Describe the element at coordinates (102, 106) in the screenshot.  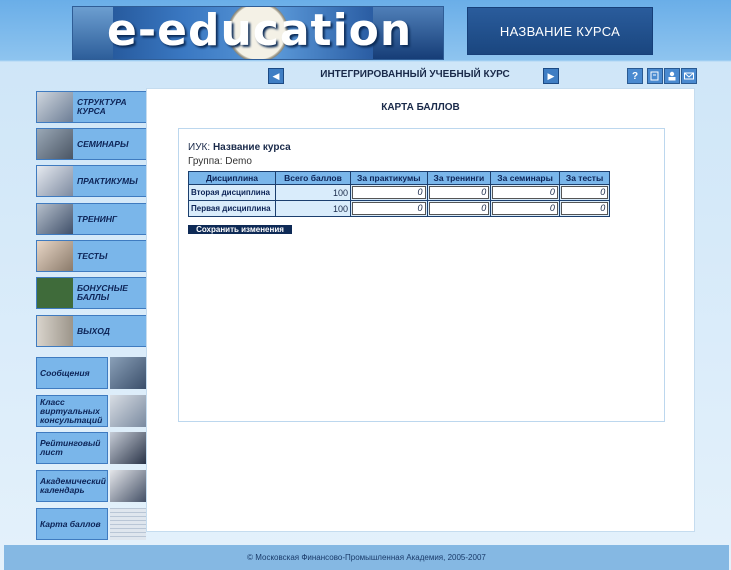
I see `sidebar-item-label: СТРУКТУРА КУРСА` at that location.